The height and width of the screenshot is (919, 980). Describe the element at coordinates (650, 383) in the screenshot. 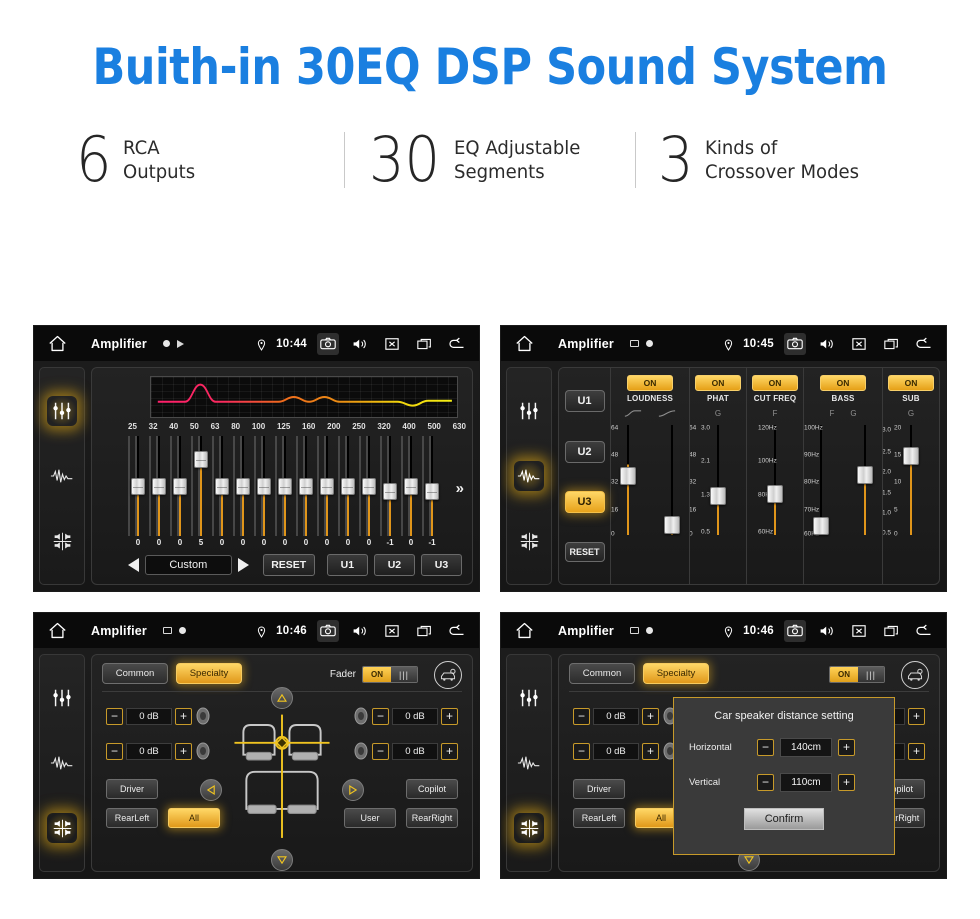

I see `loudness-toggle: ON` at that location.